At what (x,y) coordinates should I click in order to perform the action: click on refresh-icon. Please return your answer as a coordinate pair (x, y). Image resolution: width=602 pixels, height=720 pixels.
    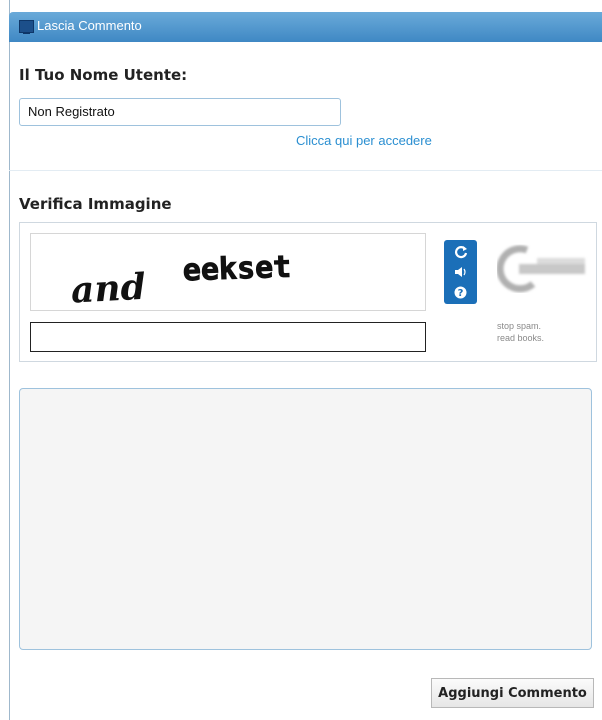
    Looking at the image, I should click on (460, 252).